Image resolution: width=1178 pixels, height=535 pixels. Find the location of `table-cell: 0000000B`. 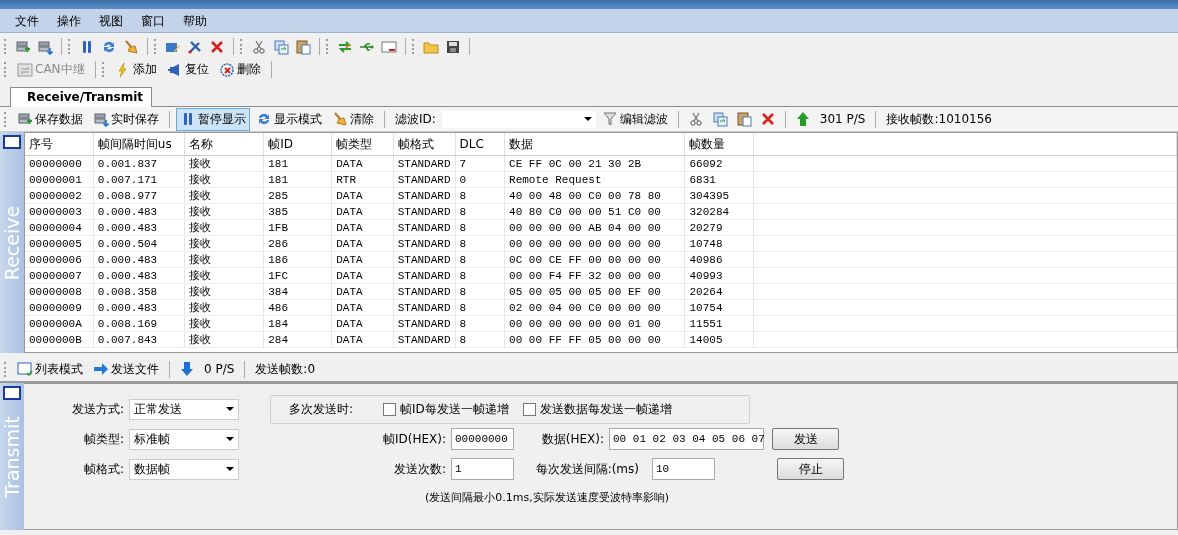

table-cell: 0000000B is located at coordinates (59, 339).